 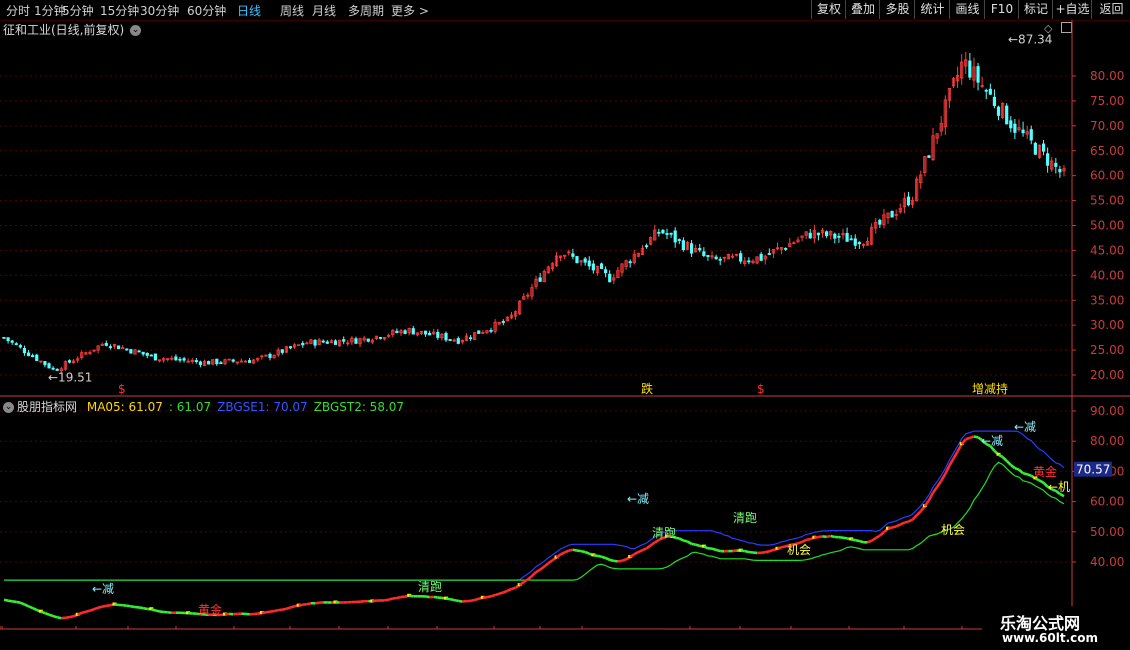 What do you see at coordinates (1110, 9) in the screenshot?
I see `toolbar-button: 返回` at bounding box center [1110, 9].